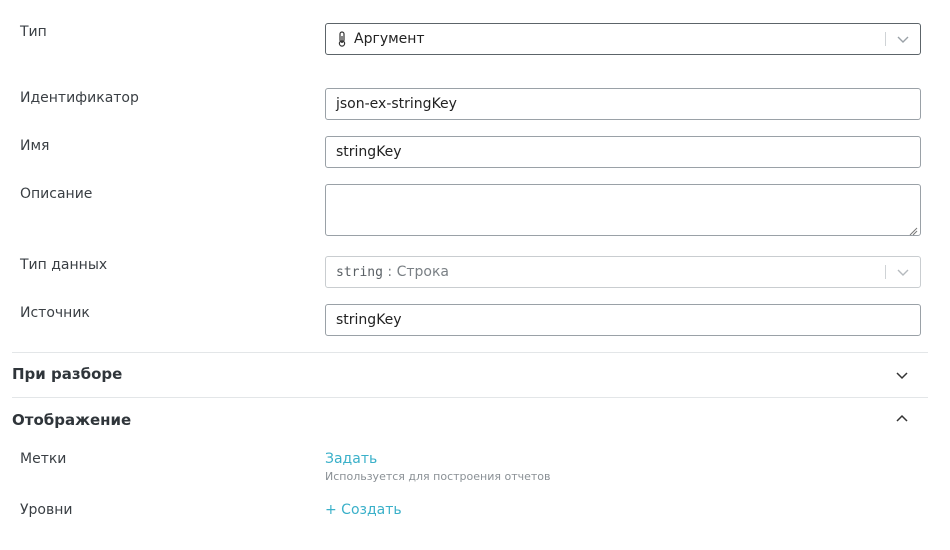 The image size is (950, 550). What do you see at coordinates (913, 230) in the screenshot?
I see `resize-grip-icon` at bounding box center [913, 230].